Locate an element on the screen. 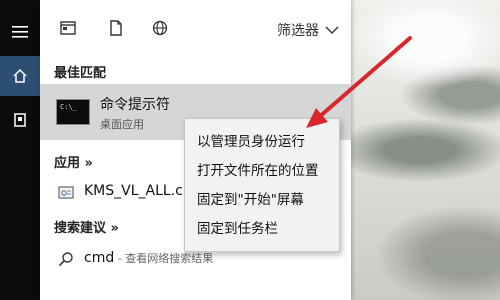 The width and height of the screenshot is (500, 300). pin-to-taskbar-menu-item: 固定到任务栏 is located at coordinates (262, 226).